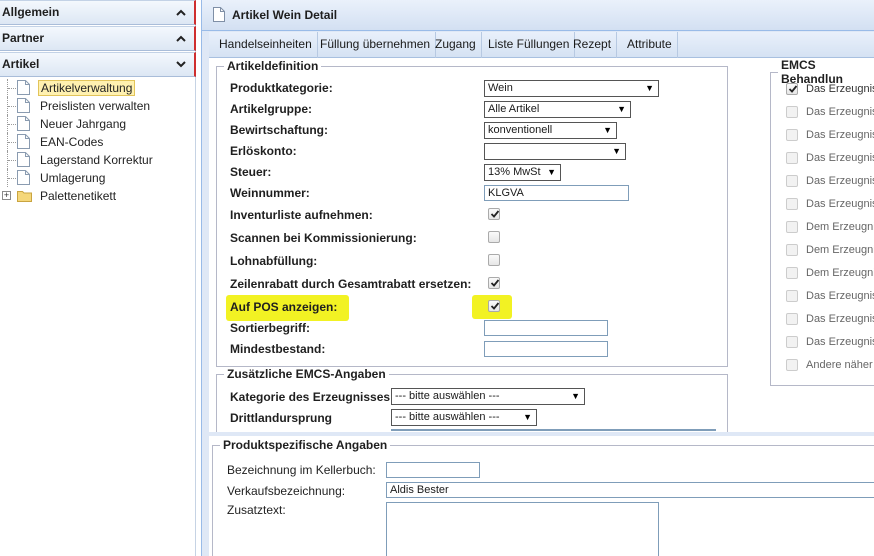  What do you see at coordinates (21, 64) in the screenshot?
I see `nav-section-label: Artikel` at bounding box center [21, 64].